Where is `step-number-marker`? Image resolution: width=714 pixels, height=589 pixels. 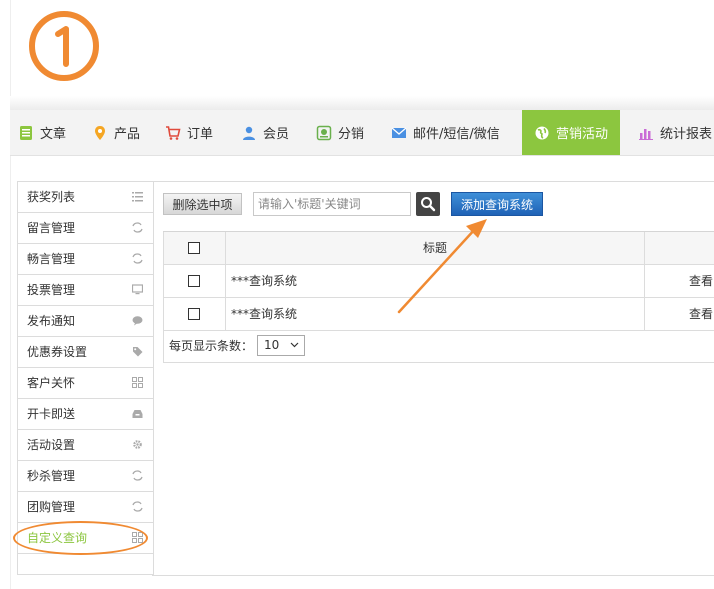 step-number-marker is located at coordinates (64, 46).